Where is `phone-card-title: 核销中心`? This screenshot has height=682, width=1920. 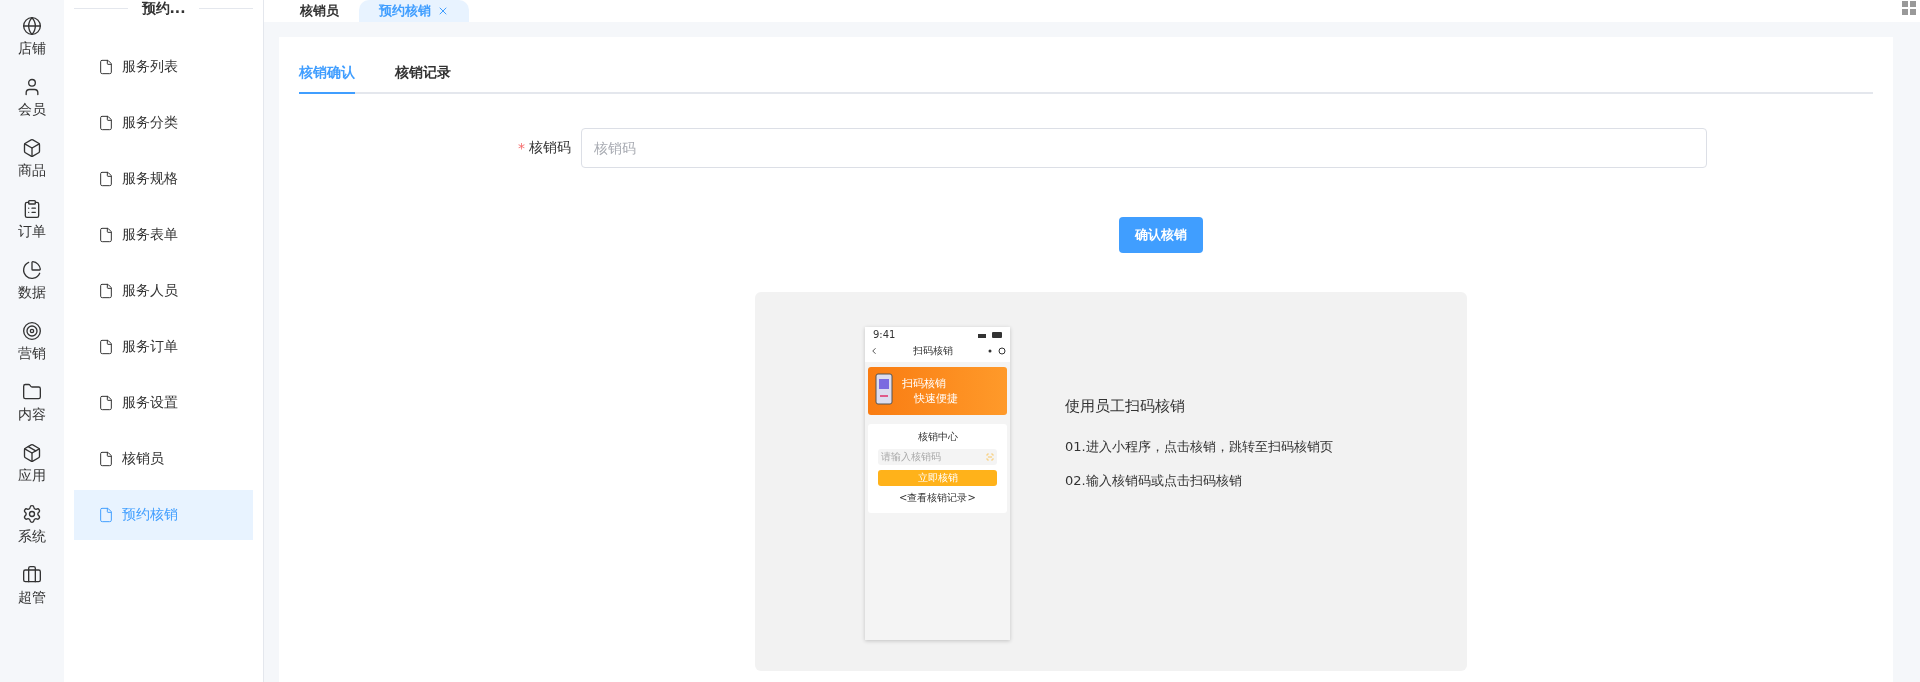
phone-card-title: 核销中心 is located at coordinates (937, 437).